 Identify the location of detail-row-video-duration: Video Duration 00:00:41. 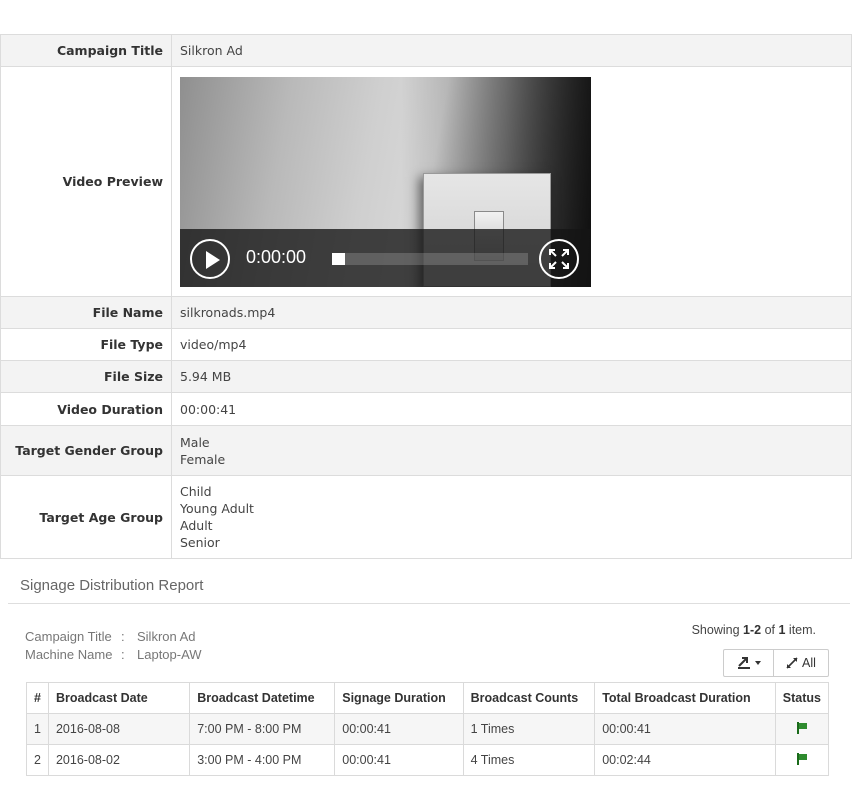
(426, 409).